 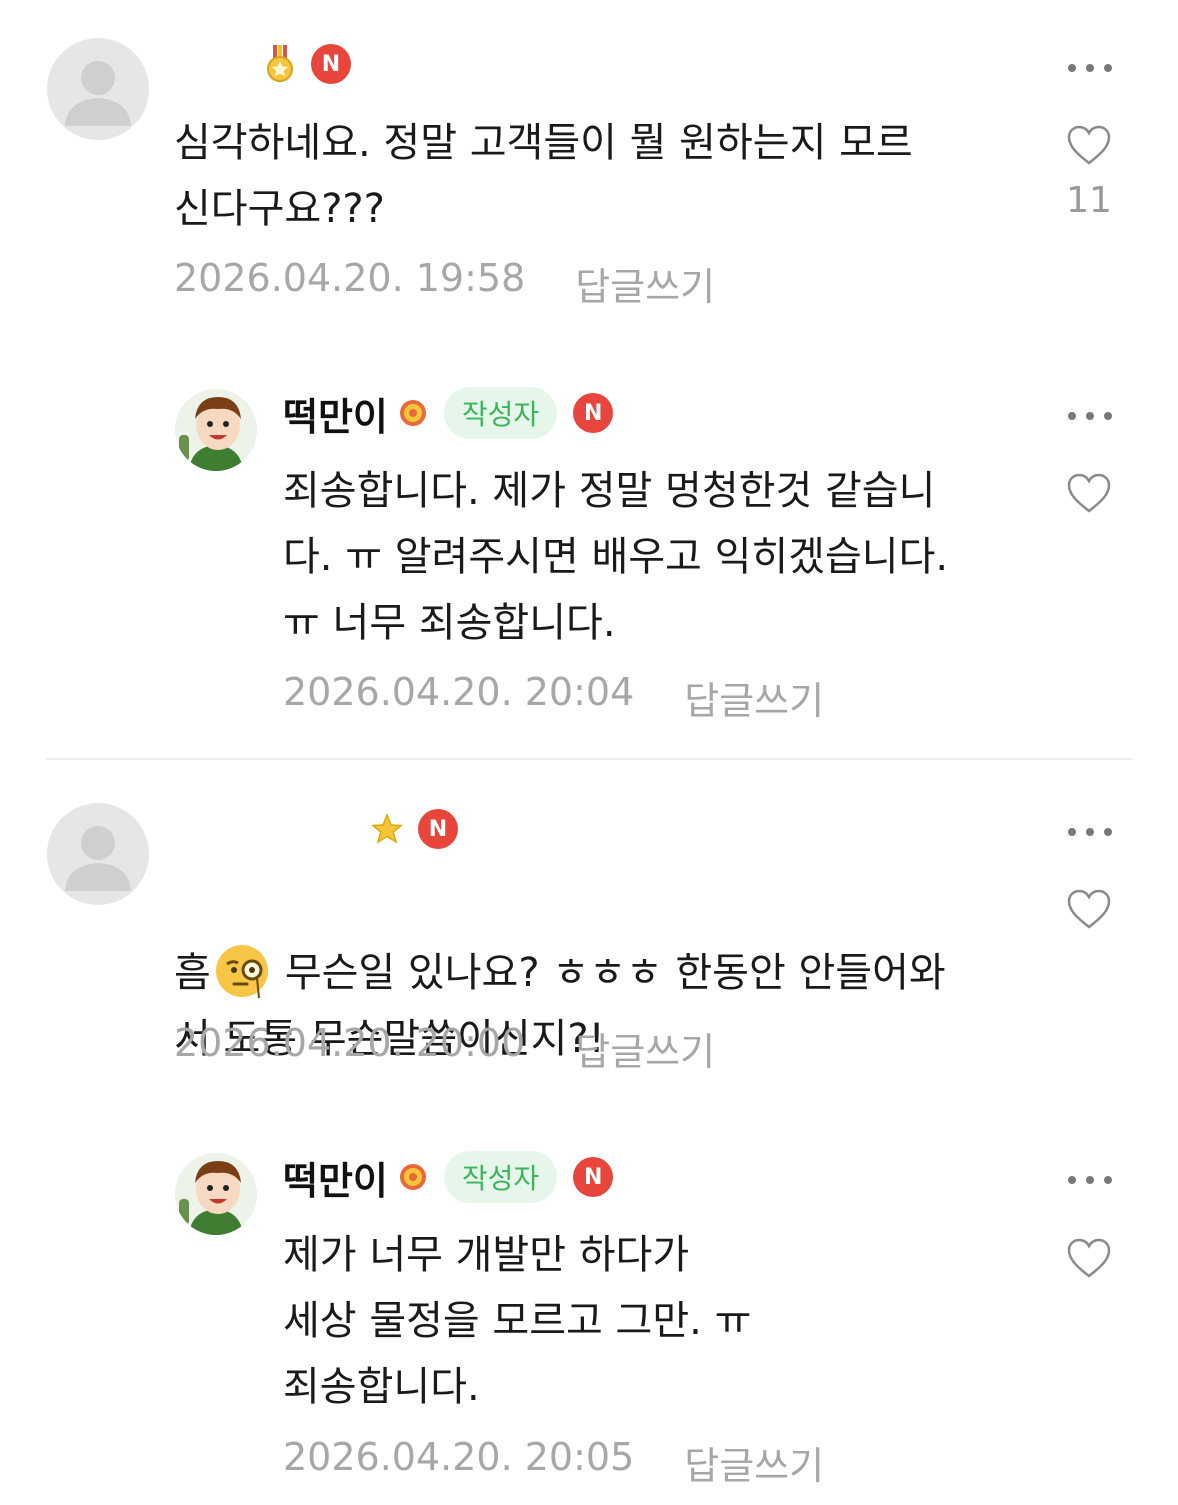 I want to click on medal-icon, so click(x=280, y=63).